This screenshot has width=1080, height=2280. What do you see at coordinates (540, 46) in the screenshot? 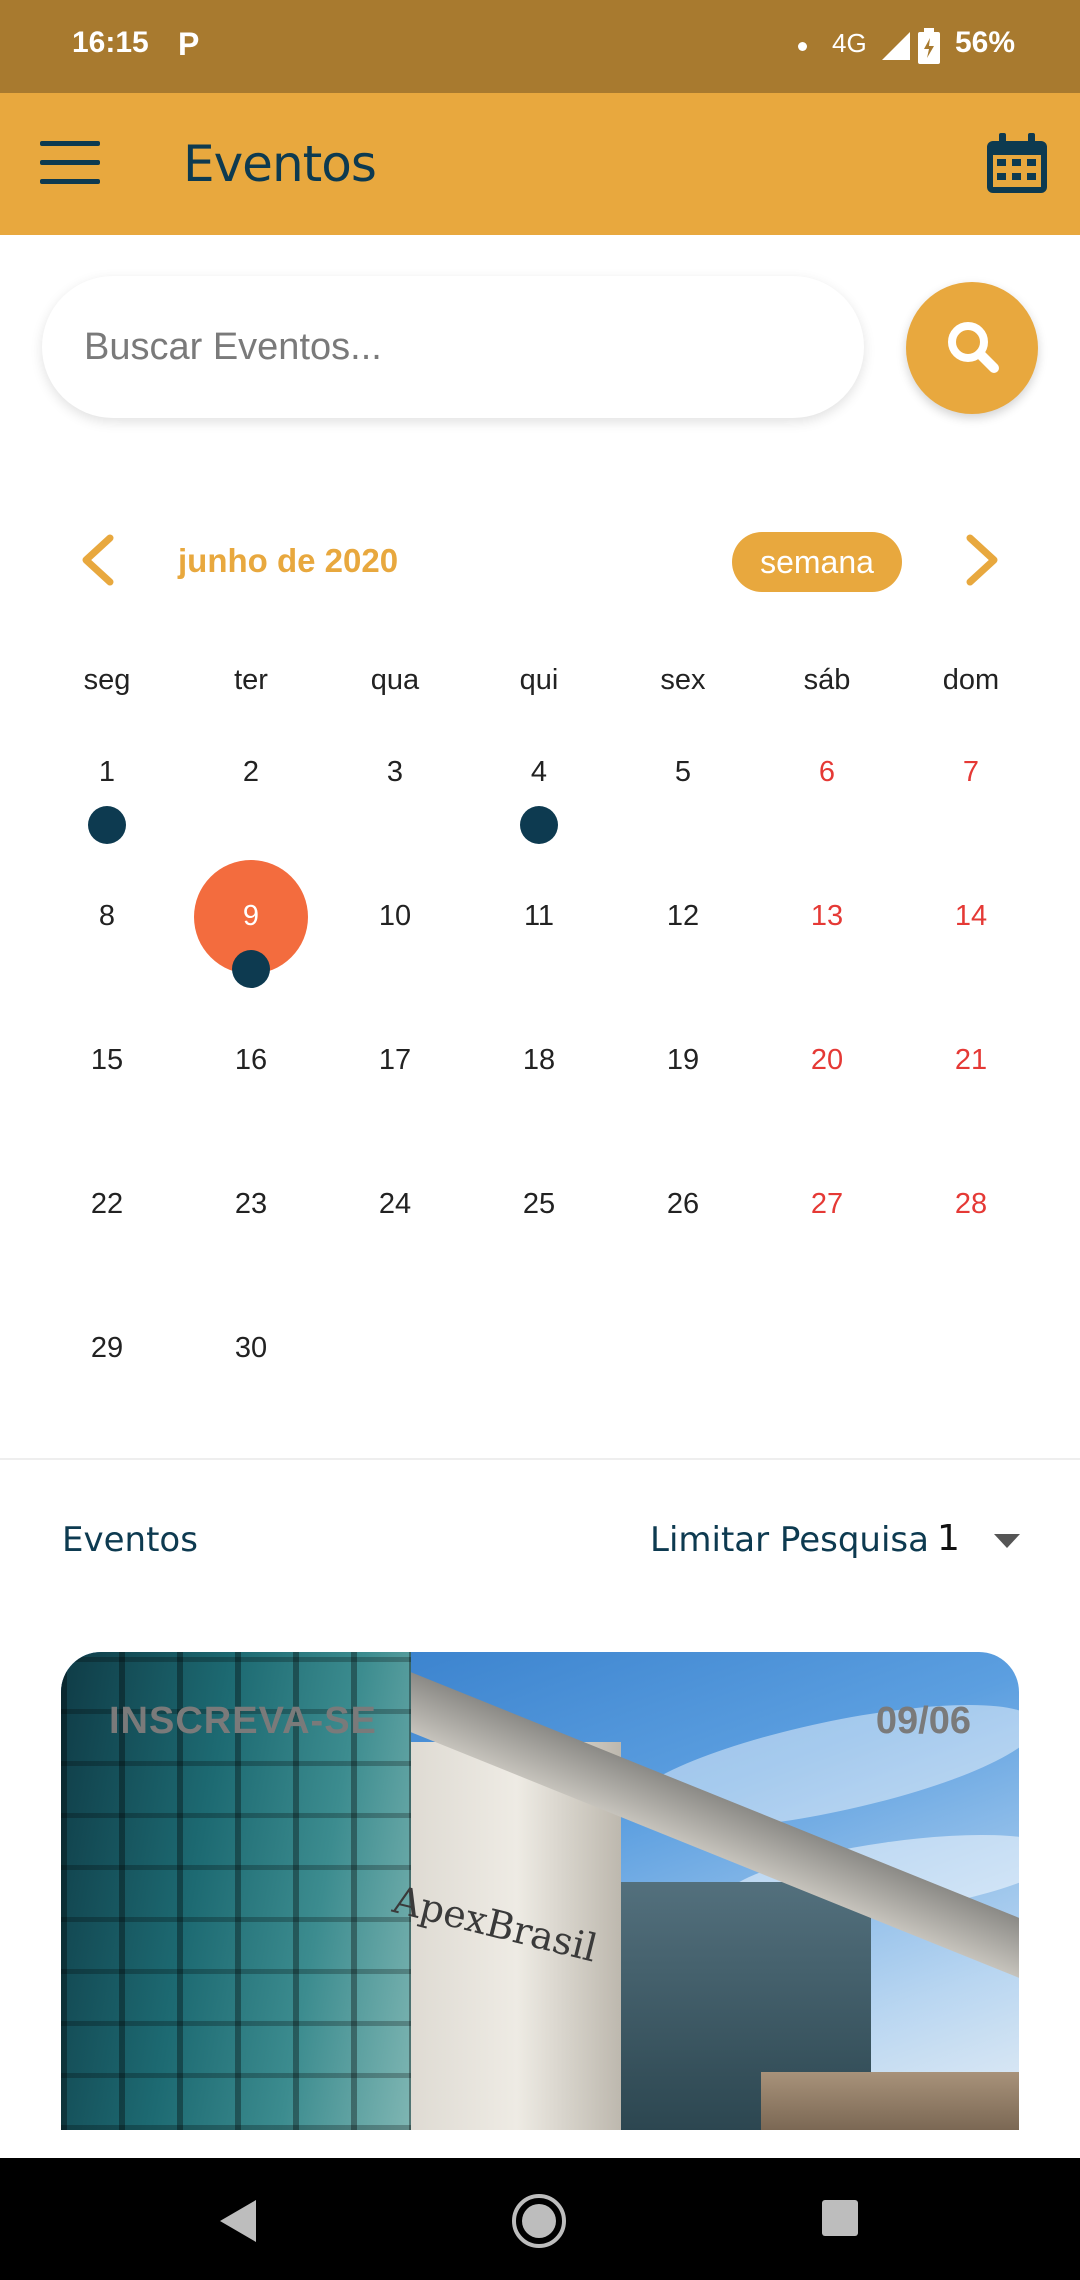
I see `status-bar: 16:15 P 4G 56%` at bounding box center [540, 46].